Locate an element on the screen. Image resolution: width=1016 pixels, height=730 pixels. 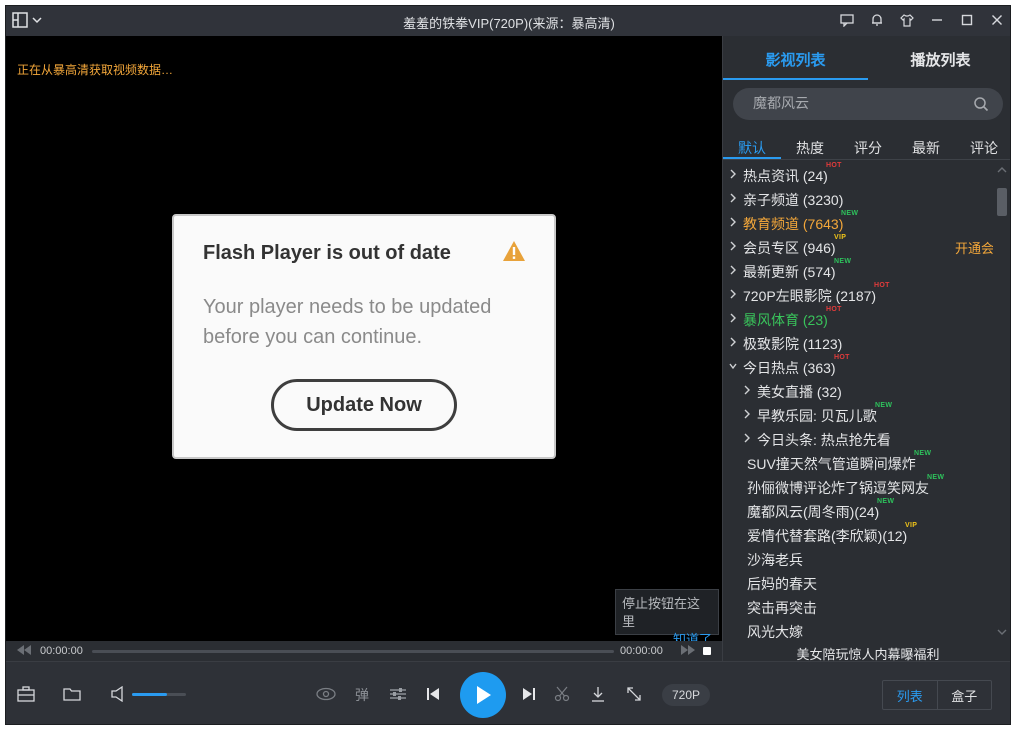
minimize-button is located at coordinates (937, 20).